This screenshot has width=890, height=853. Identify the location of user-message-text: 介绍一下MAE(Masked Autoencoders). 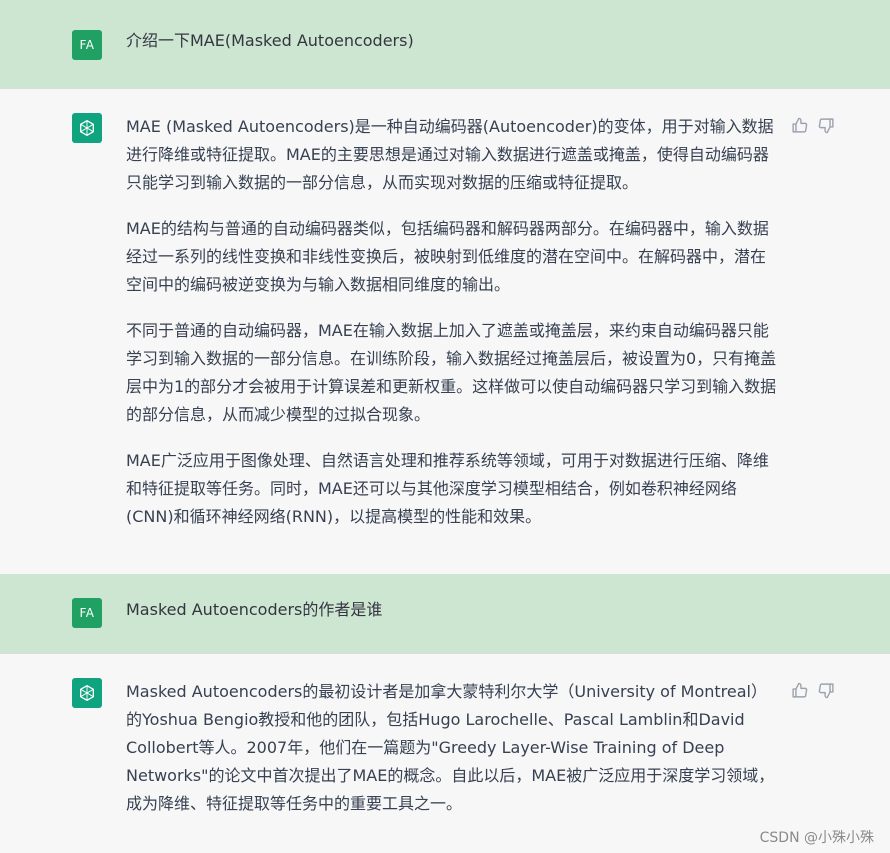
(270, 40).